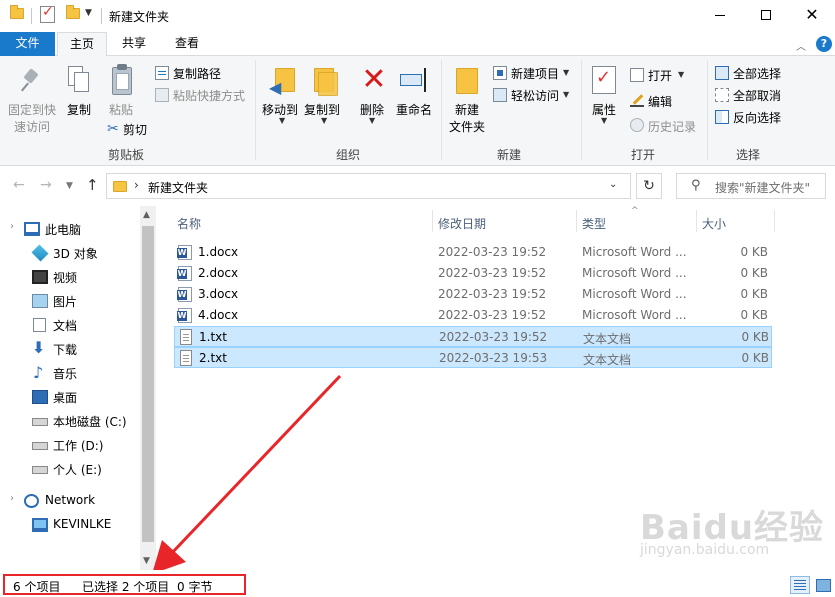 The height and width of the screenshot is (597, 835). Describe the element at coordinates (121, 109) in the screenshot. I see `paste-button: 粘贴` at that location.